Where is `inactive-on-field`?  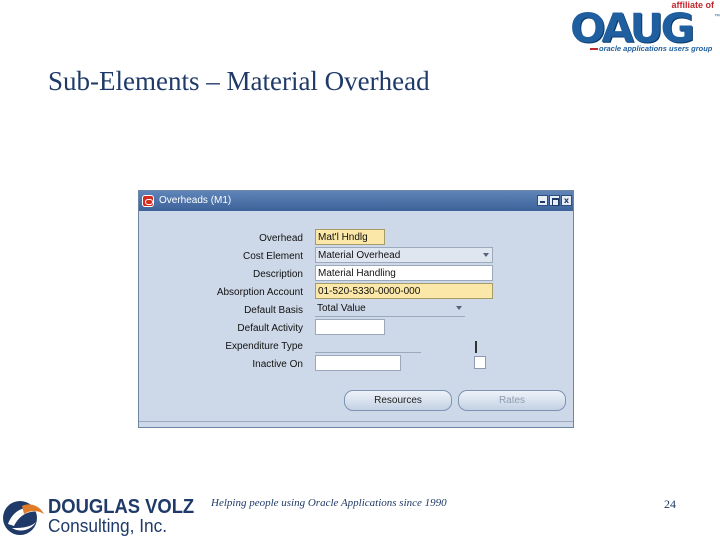 inactive-on-field is located at coordinates (358, 363).